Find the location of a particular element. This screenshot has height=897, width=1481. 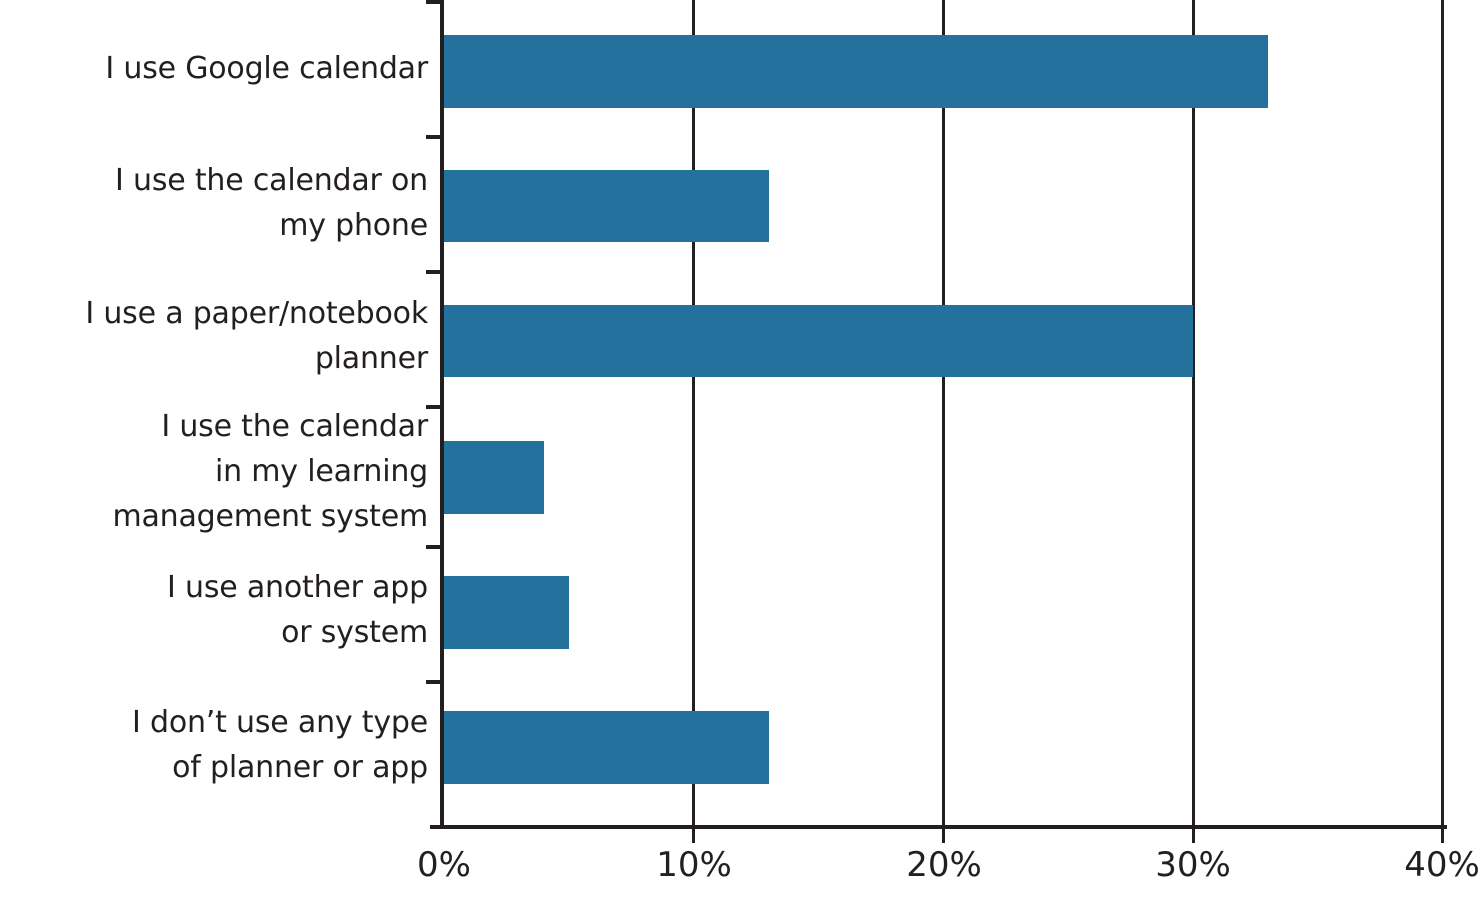

x-tick-label-3: 30% is located at coordinates (1193, 865).